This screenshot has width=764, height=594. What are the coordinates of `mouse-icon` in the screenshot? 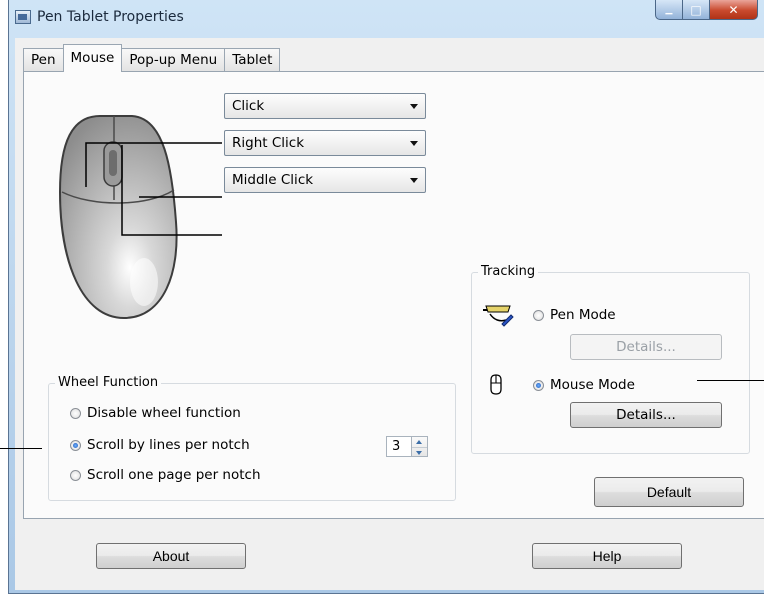 It's located at (496, 384).